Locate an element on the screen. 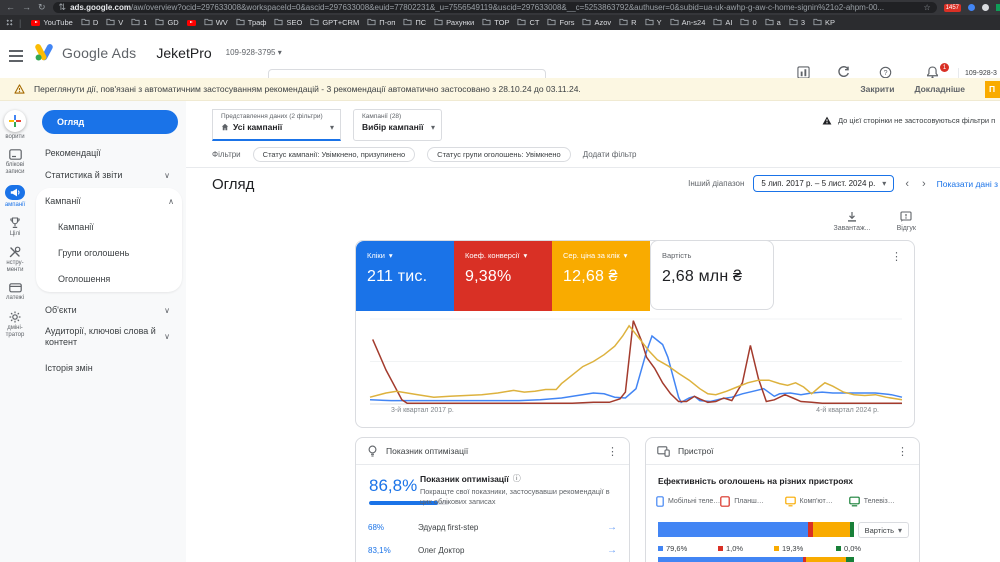  campaign-select-dropdown: Кампанії (28) Вибір кампанії ▾ is located at coordinates (397, 125).